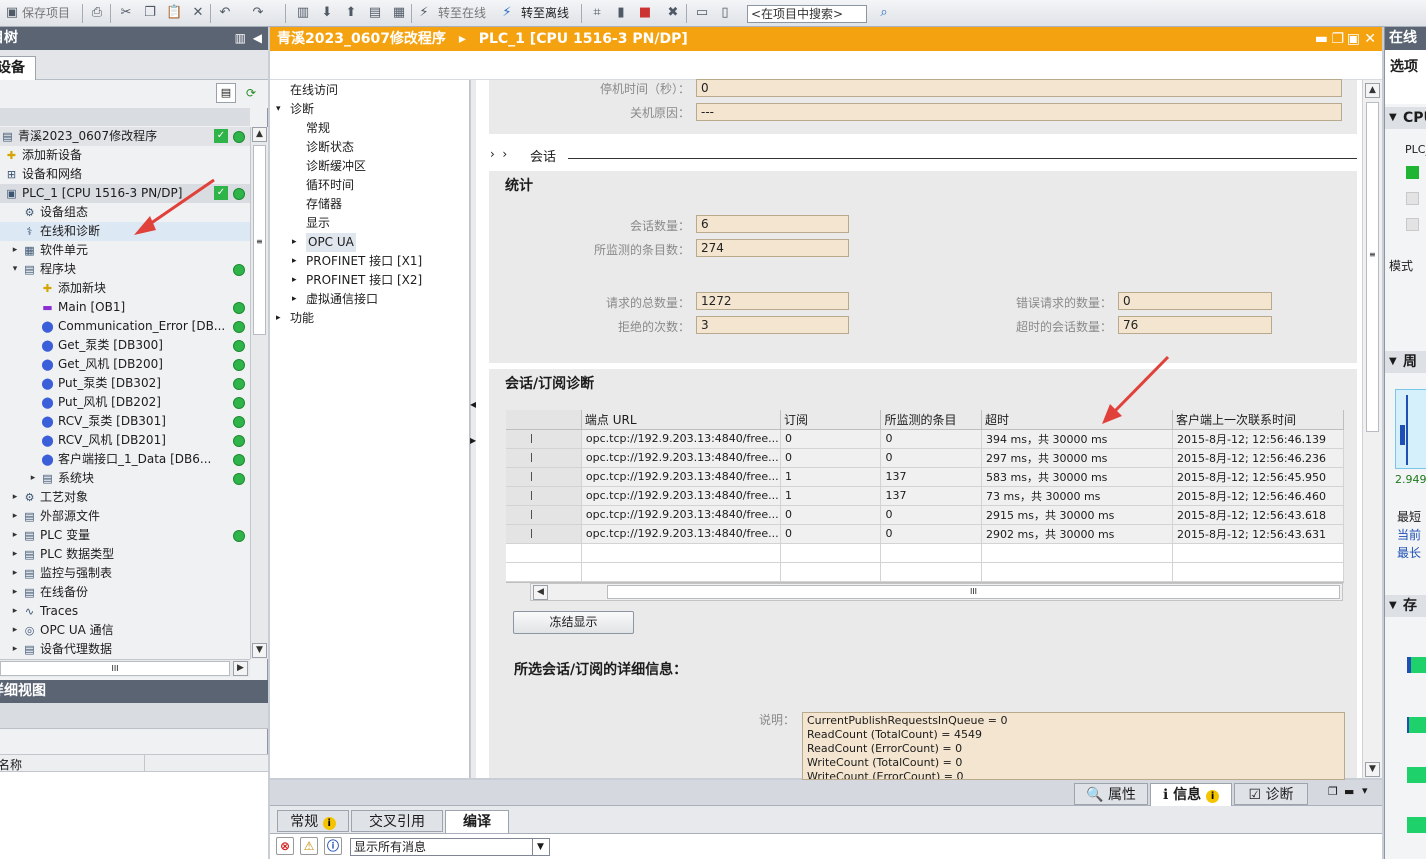 This screenshot has width=1426, height=859. I want to click on scroll-down-icon: ▼, so click(259, 650).